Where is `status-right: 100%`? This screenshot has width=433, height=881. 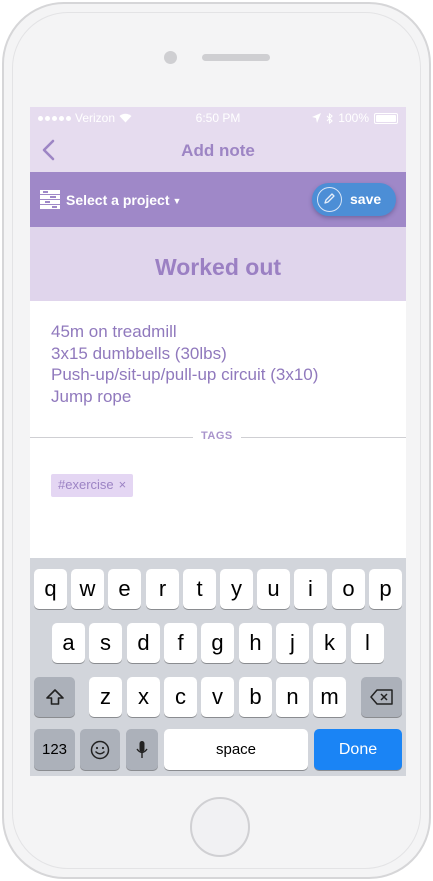
status-right: 100% is located at coordinates (355, 118).